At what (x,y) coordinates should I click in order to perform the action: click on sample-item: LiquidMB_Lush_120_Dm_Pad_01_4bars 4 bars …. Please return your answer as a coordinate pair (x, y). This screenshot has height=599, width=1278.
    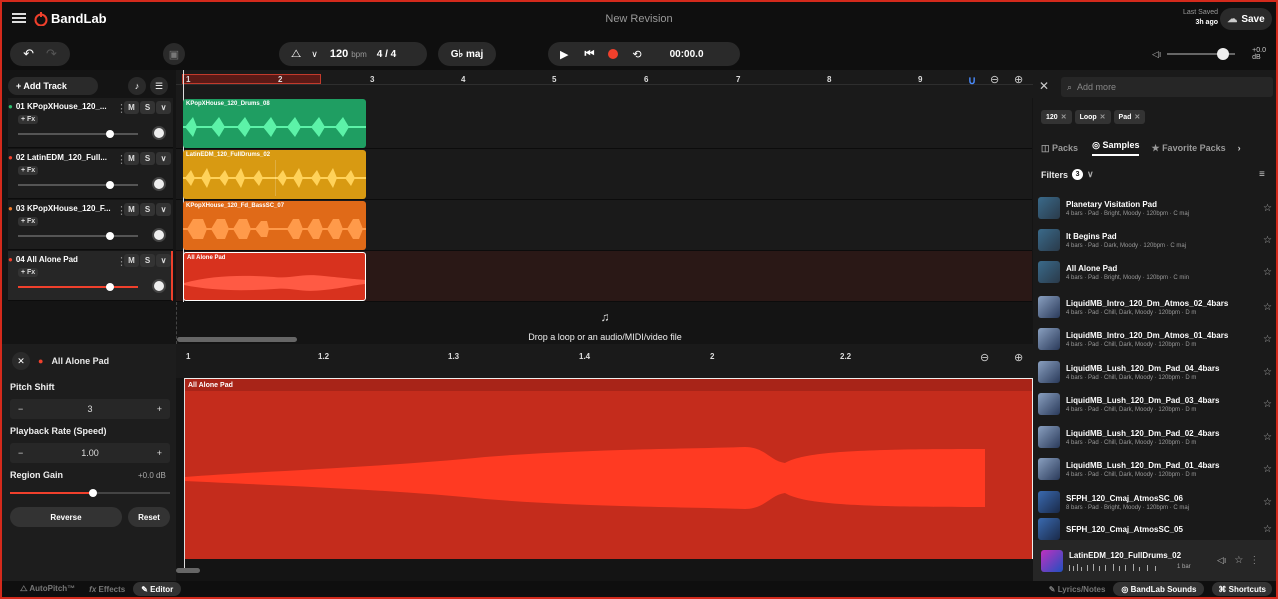
    Looking at the image, I should click on (1155, 469).